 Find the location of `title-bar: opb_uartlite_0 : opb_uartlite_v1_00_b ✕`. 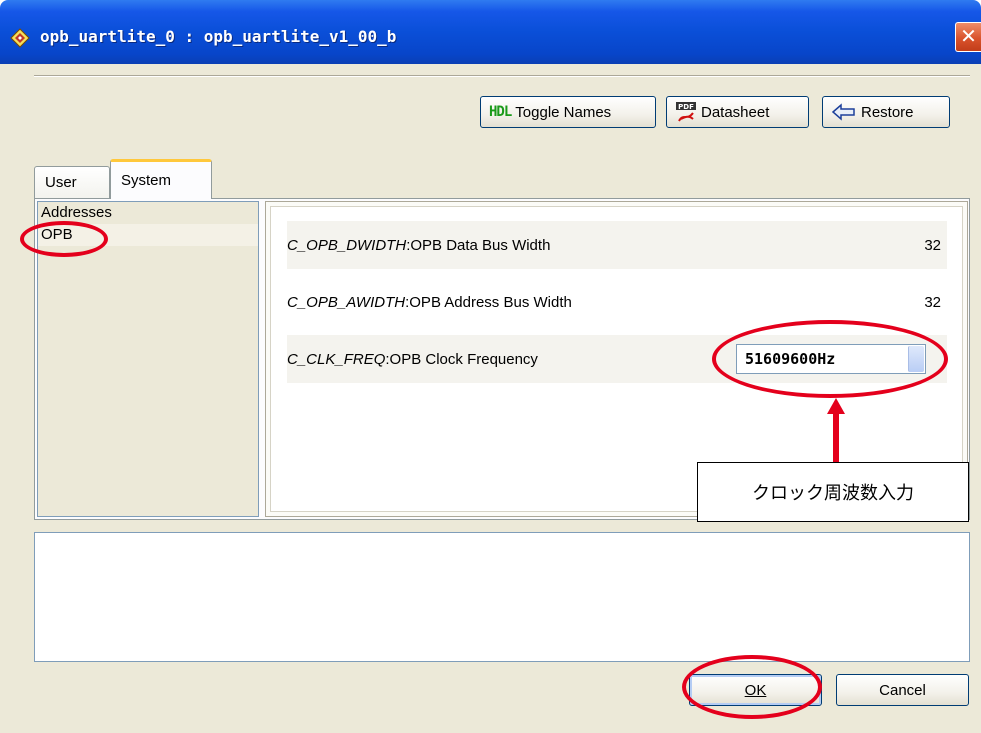

title-bar: opb_uartlite_0 : opb_uartlite_v1_00_b ✕ is located at coordinates (490, 32).